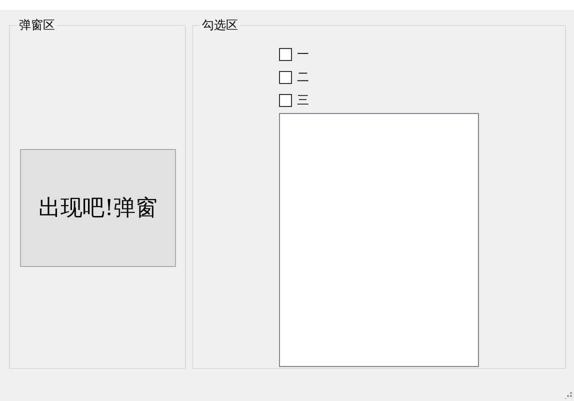 The height and width of the screenshot is (401, 574). What do you see at coordinates (98, 208) in the screenshot?
I see `show-popup-button: 出现吧!弹窗` at bounding box center [98, 208].